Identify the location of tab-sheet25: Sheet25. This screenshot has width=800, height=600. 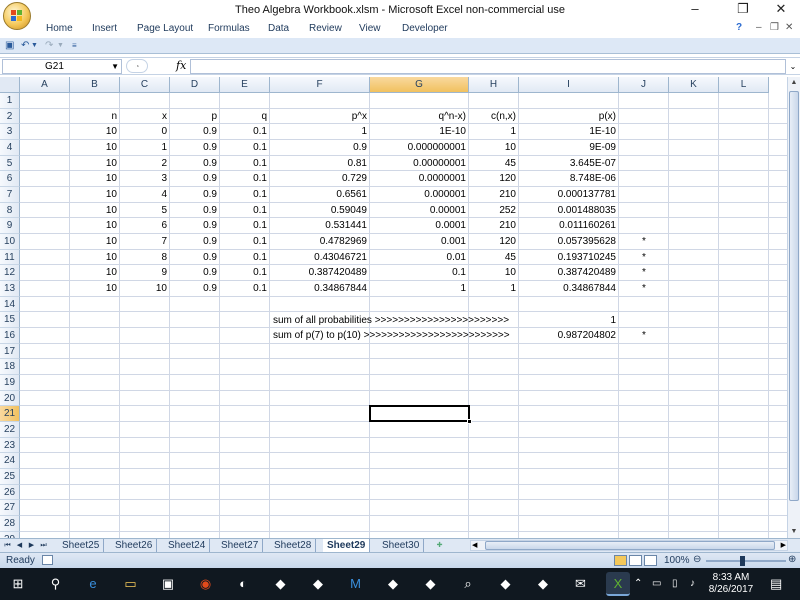
(81, 545).